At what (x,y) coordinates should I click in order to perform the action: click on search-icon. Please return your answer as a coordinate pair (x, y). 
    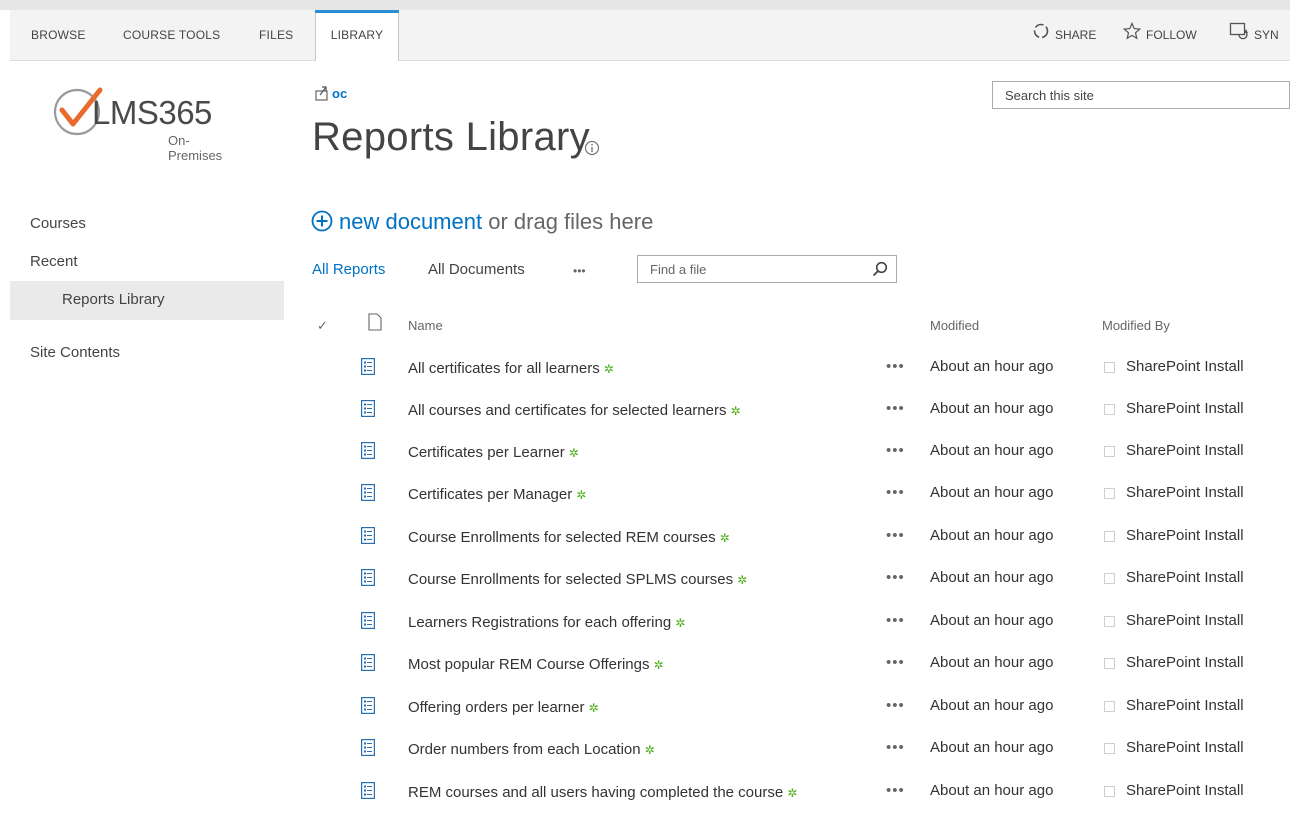
    Looking at the image, I should click on (880, 271).